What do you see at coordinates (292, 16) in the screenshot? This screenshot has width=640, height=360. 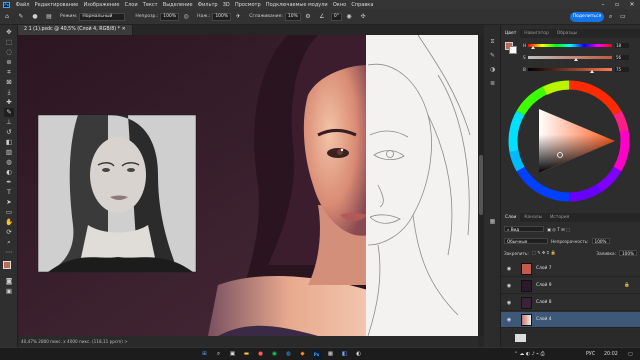 I see `smoothing-field: 10%` at bounding box center [292, 16].